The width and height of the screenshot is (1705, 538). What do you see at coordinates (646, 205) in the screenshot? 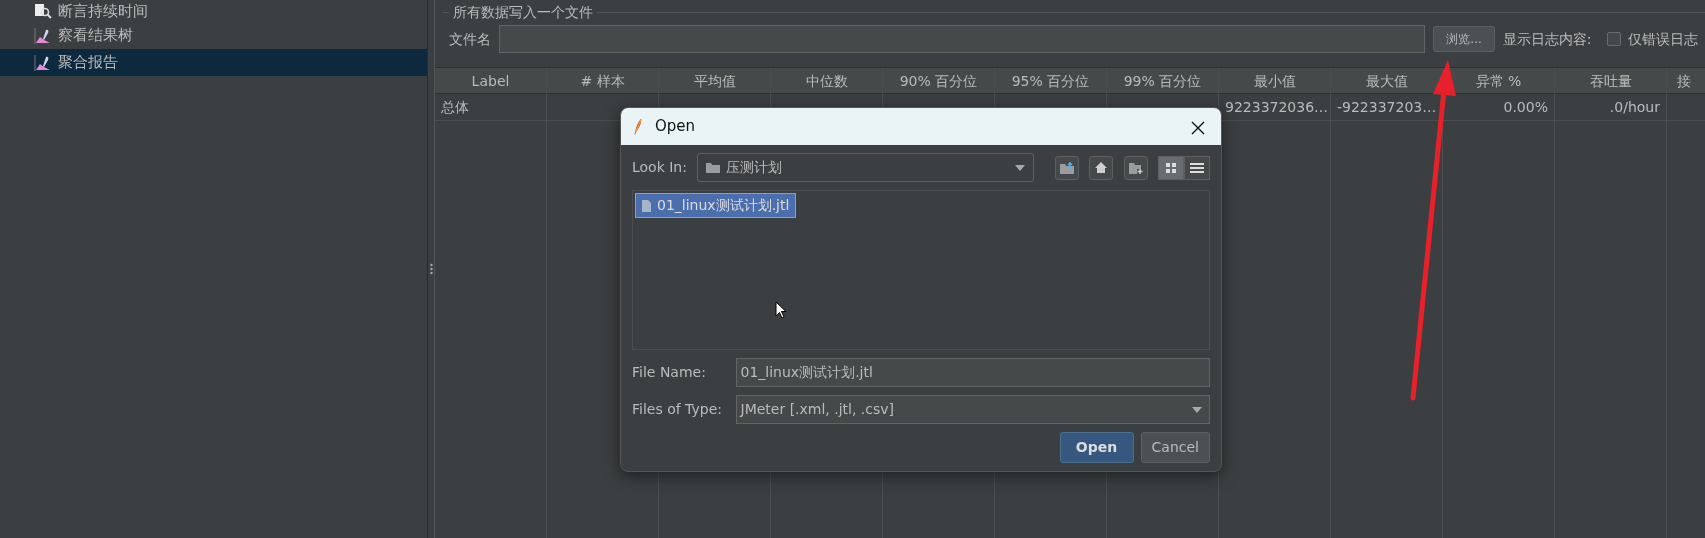
I see `file-icon` at bounding box center [646, 205].